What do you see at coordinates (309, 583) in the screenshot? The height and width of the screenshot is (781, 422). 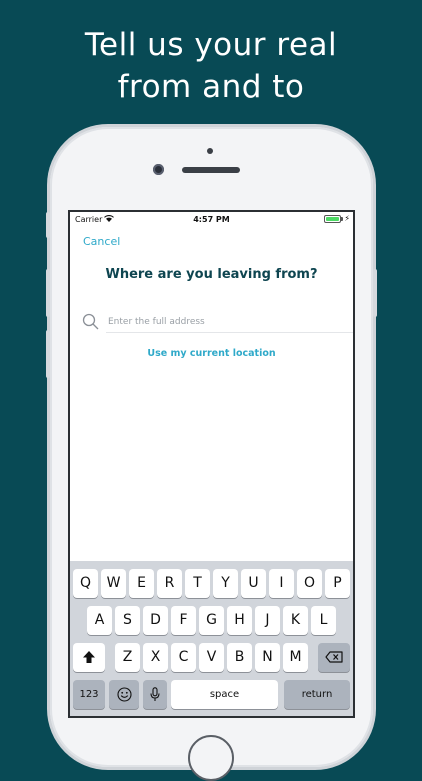 I see `key-o: O` at bounding box center [309, 583].